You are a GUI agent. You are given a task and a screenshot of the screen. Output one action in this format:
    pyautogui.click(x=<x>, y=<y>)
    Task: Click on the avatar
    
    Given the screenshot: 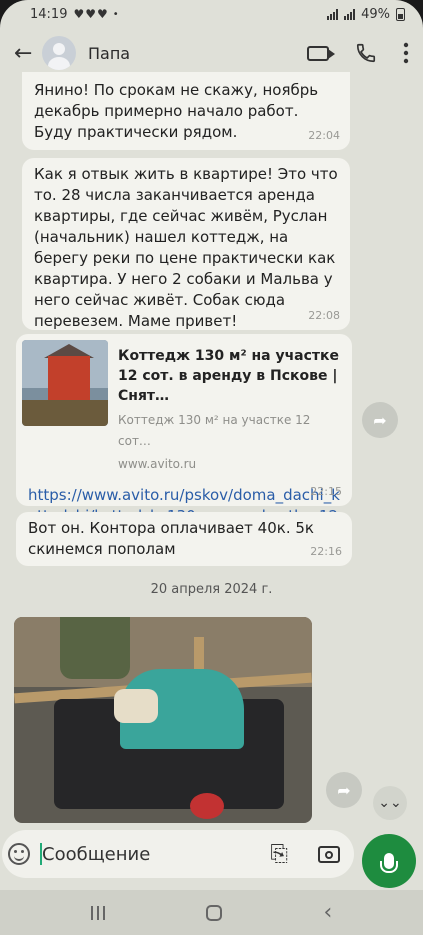 What is the action you would take?
    pyautogui.click(x=59, y=53)
    